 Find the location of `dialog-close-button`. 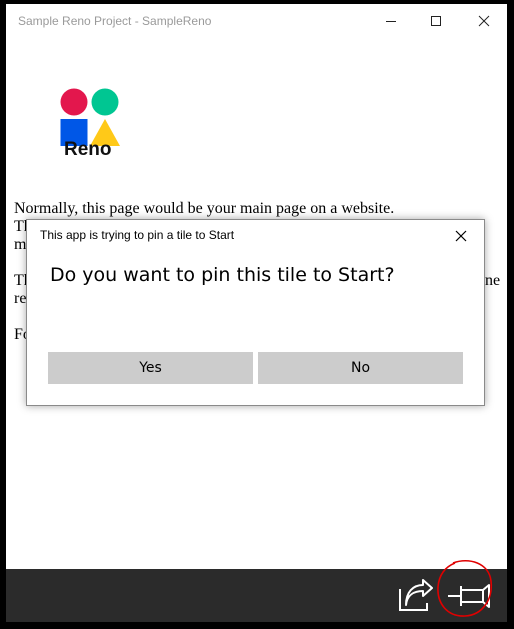

dialog-close-button is located at coordinates (461, 236).